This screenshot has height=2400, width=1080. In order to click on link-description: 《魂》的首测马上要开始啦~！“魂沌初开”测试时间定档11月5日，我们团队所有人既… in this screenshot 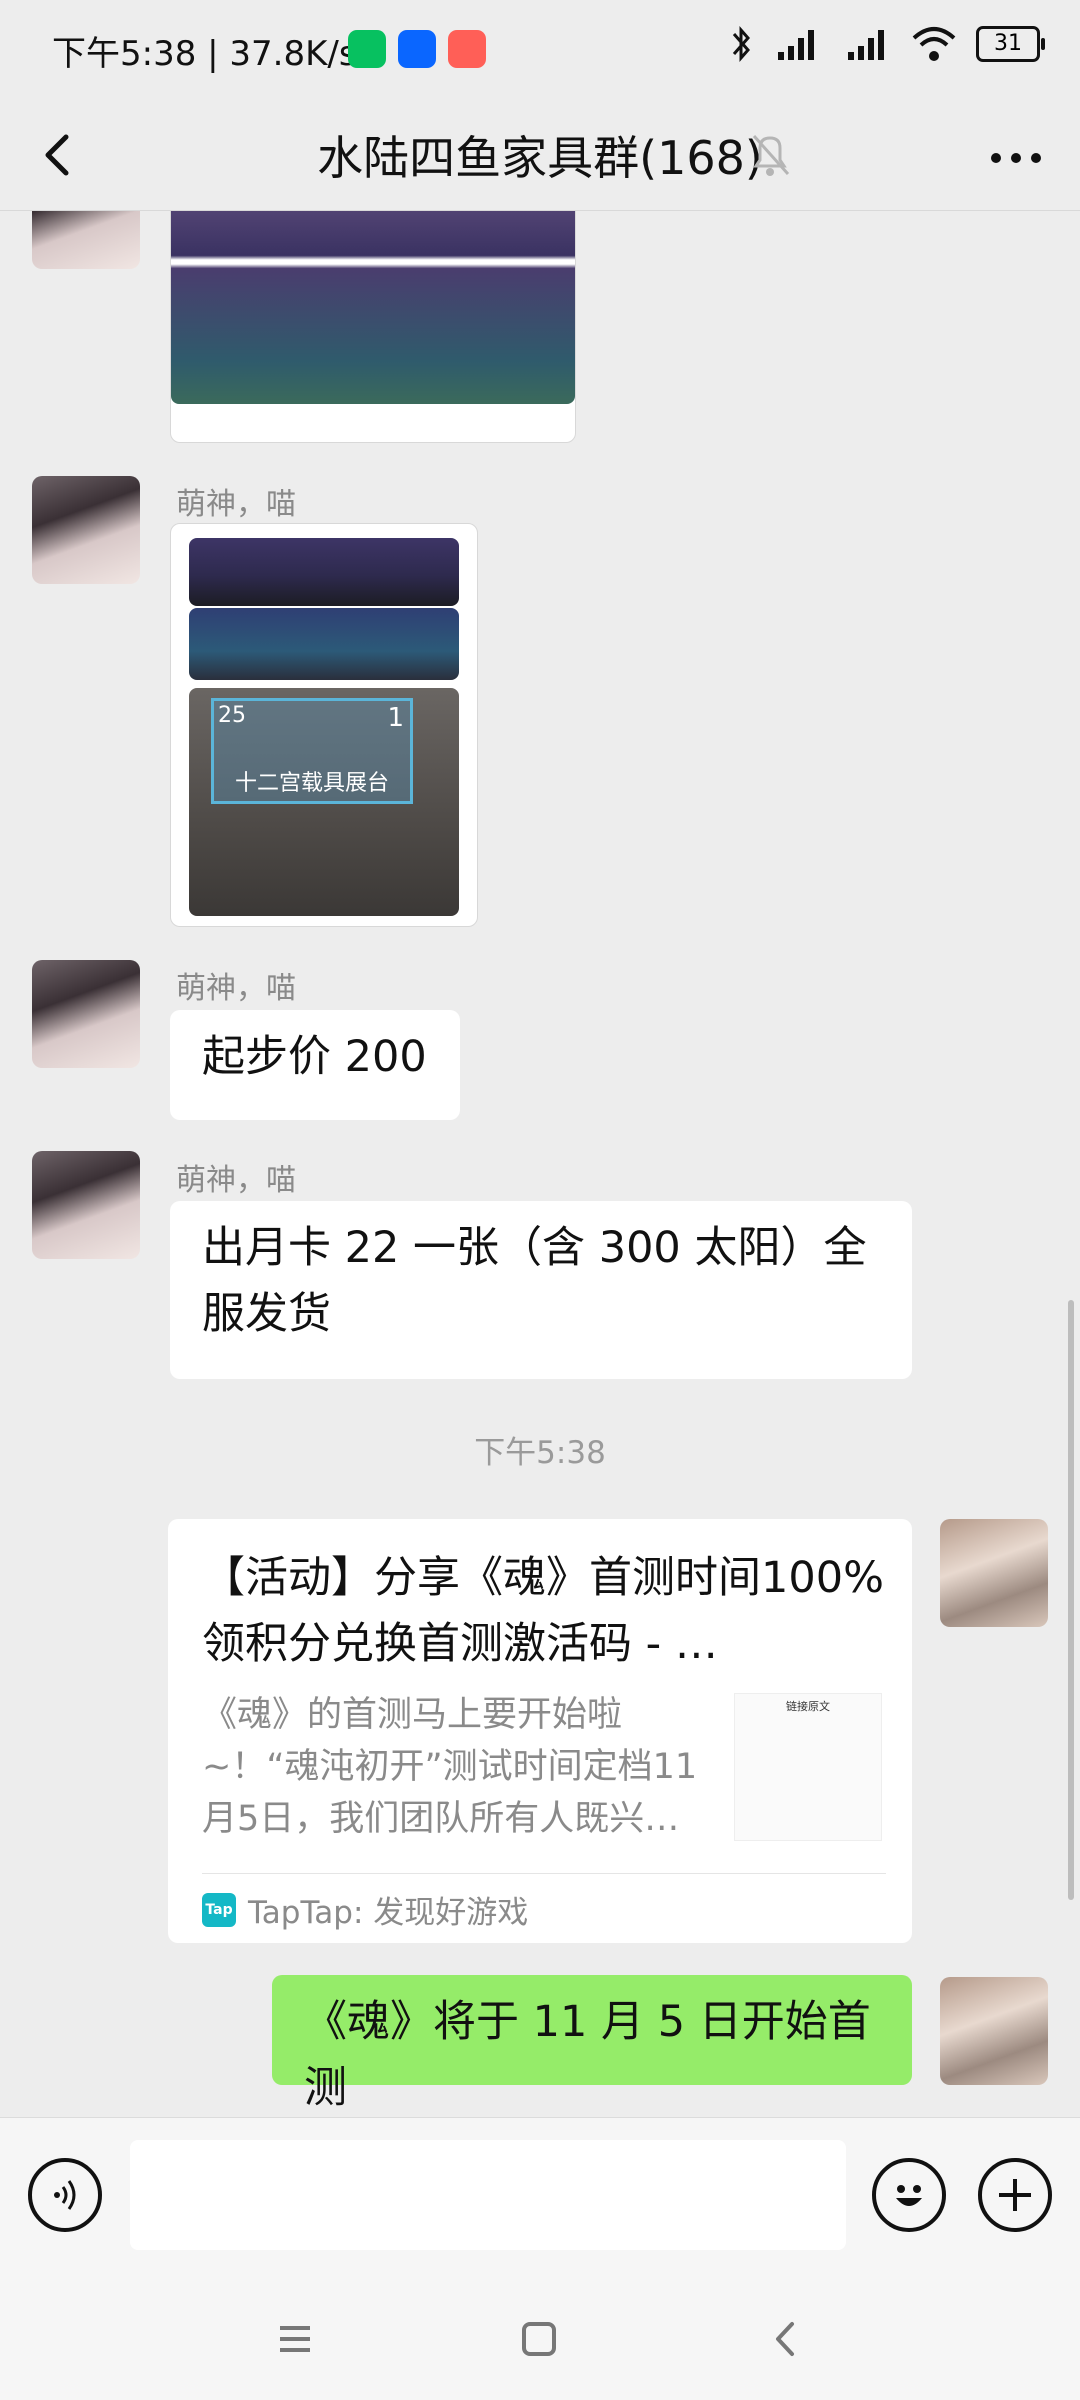, I will do `click(450, 1767)`.